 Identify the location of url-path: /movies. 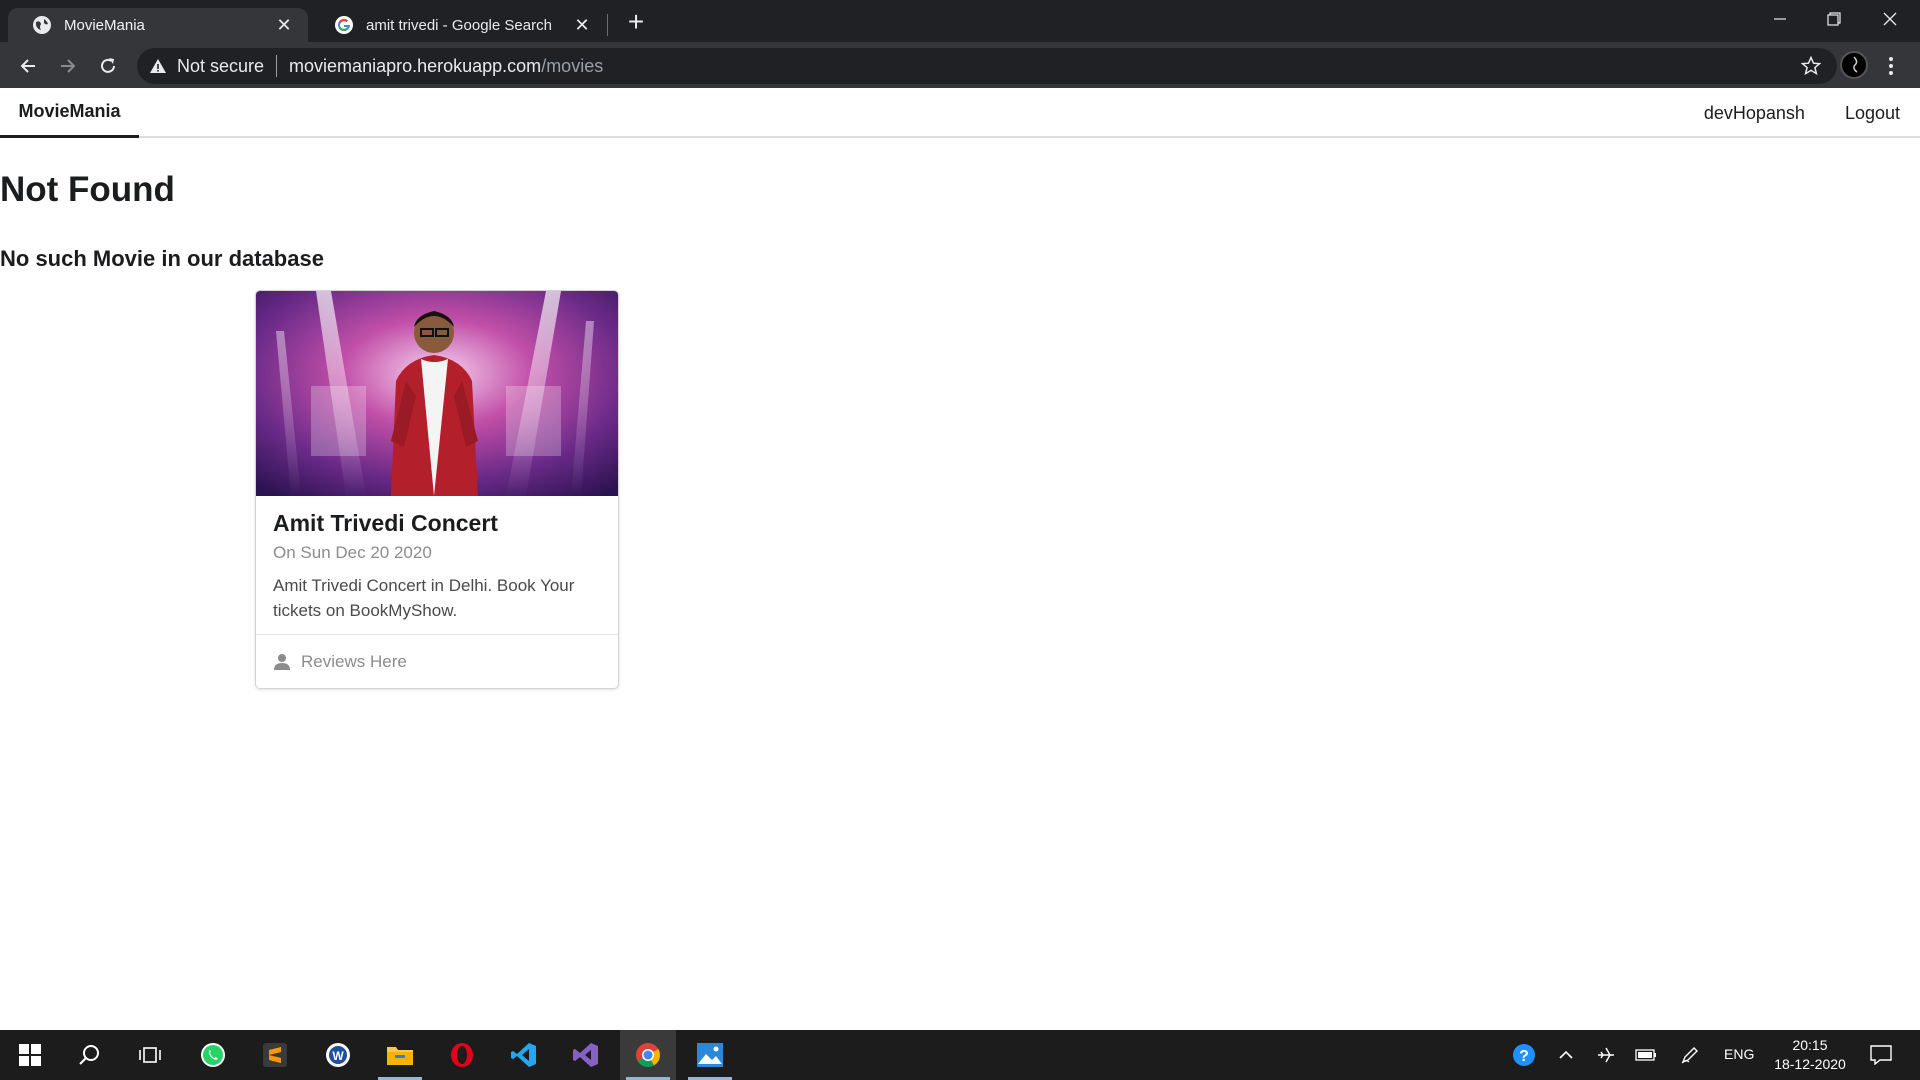
(572, 66).